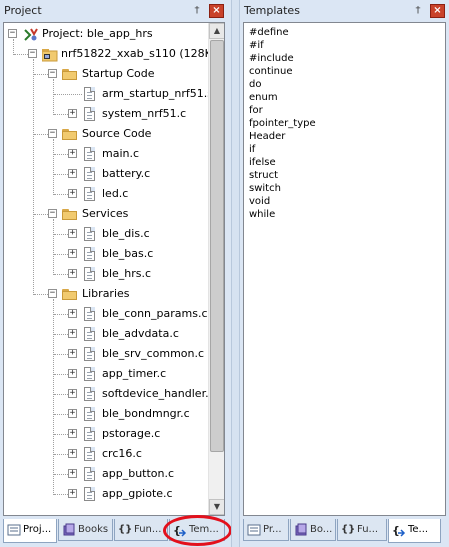 This screenshot has height=547, width=449. Describe the element at coordinates (216, 11) in the screenshot. I see `close-project-panel-button: ×` at that location.